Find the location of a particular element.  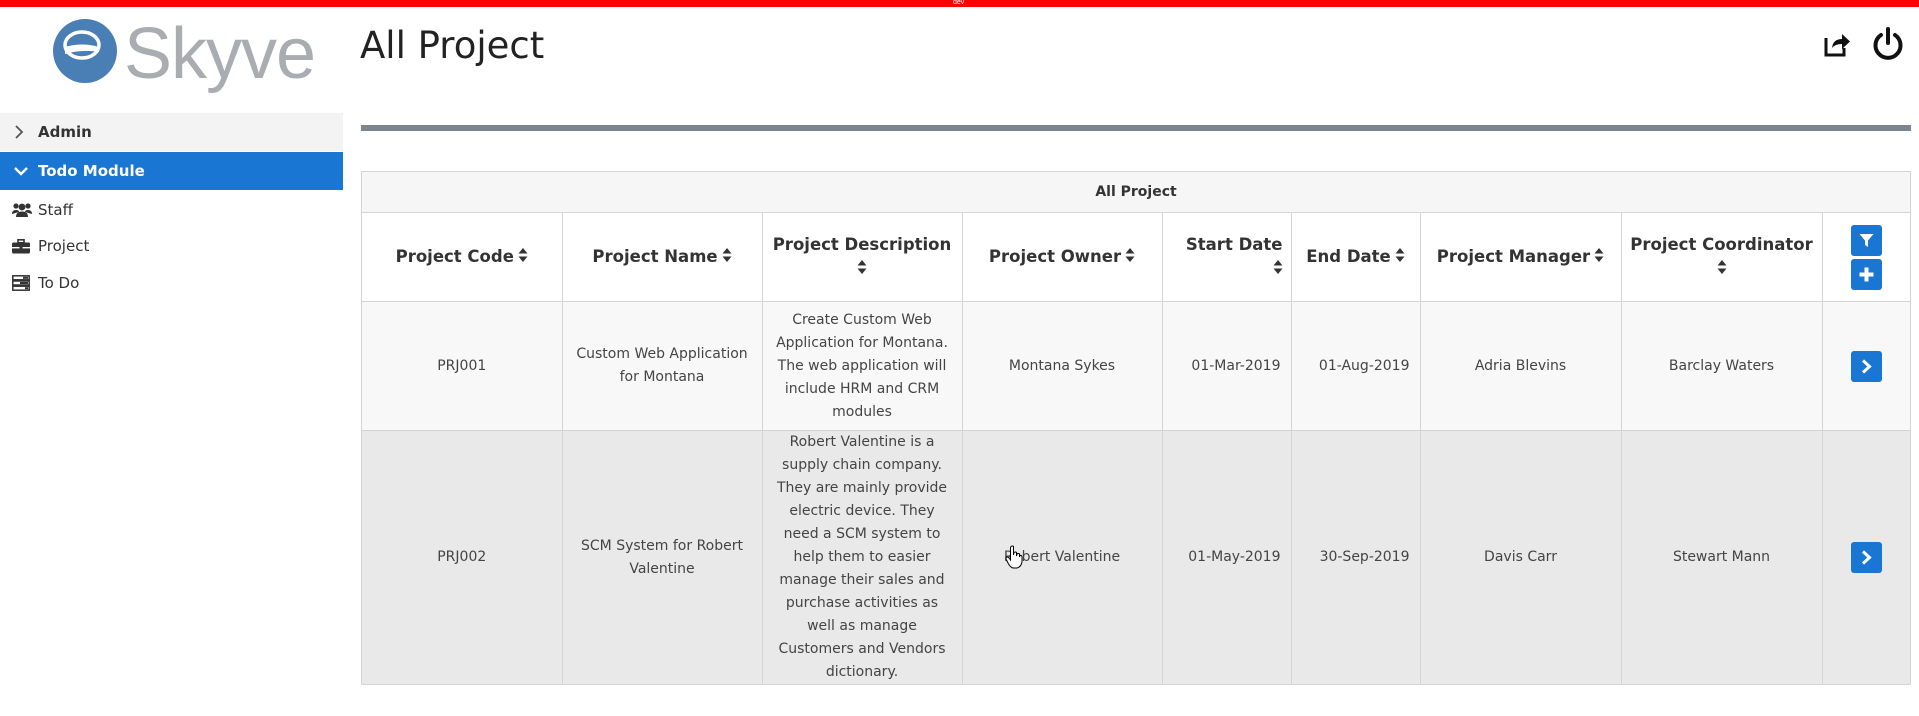

column-header-project-coordinator: Project Coordinator is located at coordinates (1722, 257).